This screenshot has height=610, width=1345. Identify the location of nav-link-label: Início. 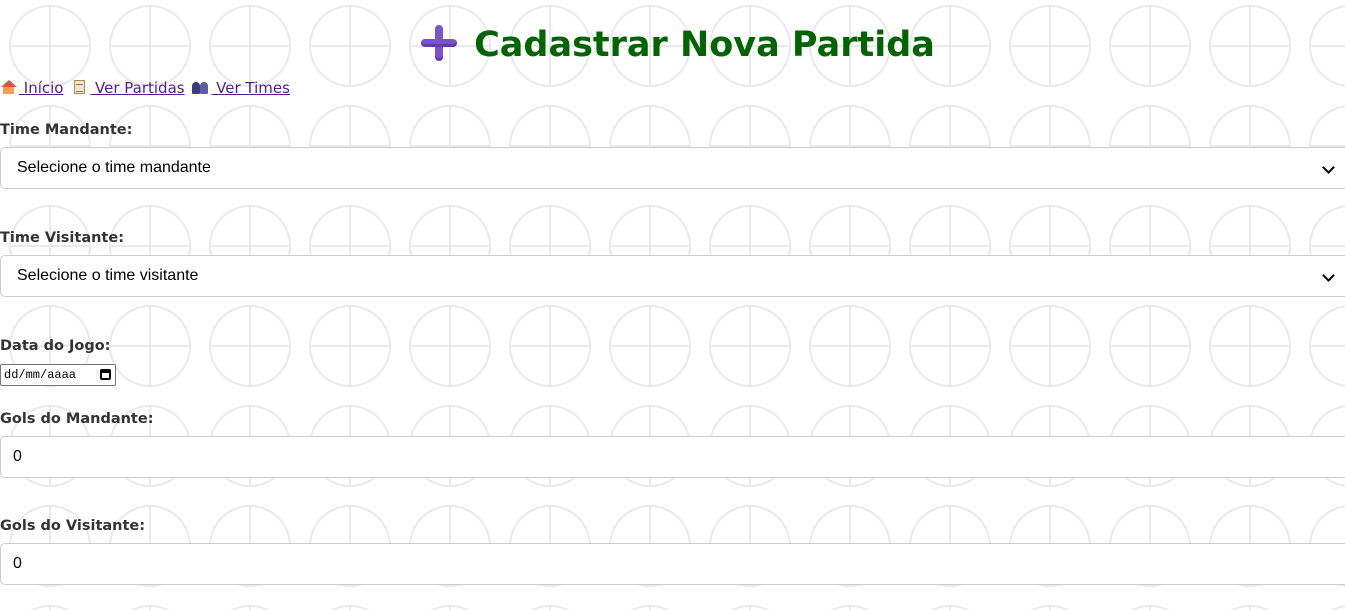
(41, 88).